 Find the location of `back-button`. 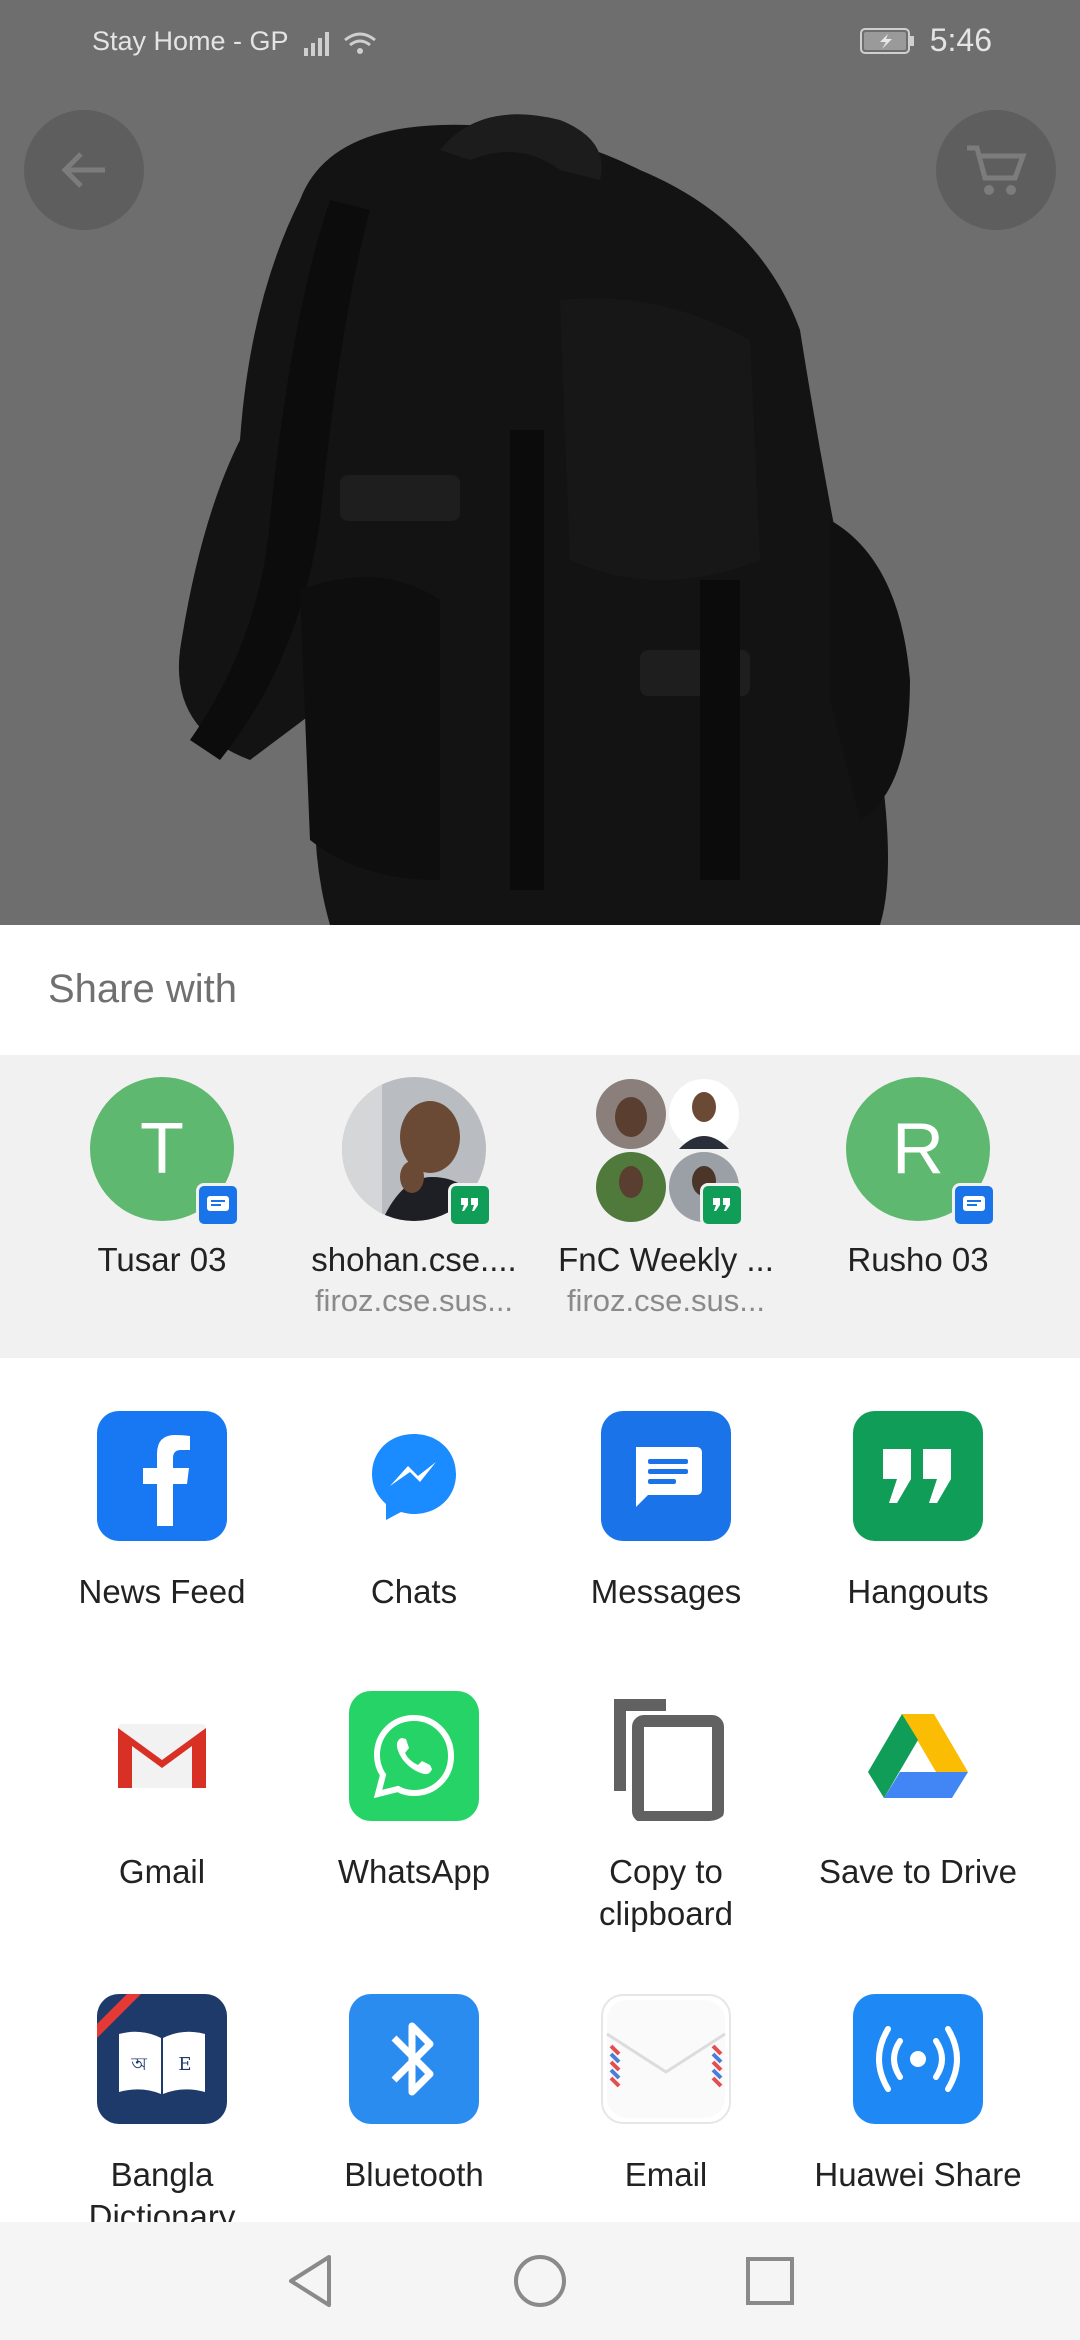

back-button is located at coordinates (84, 170).